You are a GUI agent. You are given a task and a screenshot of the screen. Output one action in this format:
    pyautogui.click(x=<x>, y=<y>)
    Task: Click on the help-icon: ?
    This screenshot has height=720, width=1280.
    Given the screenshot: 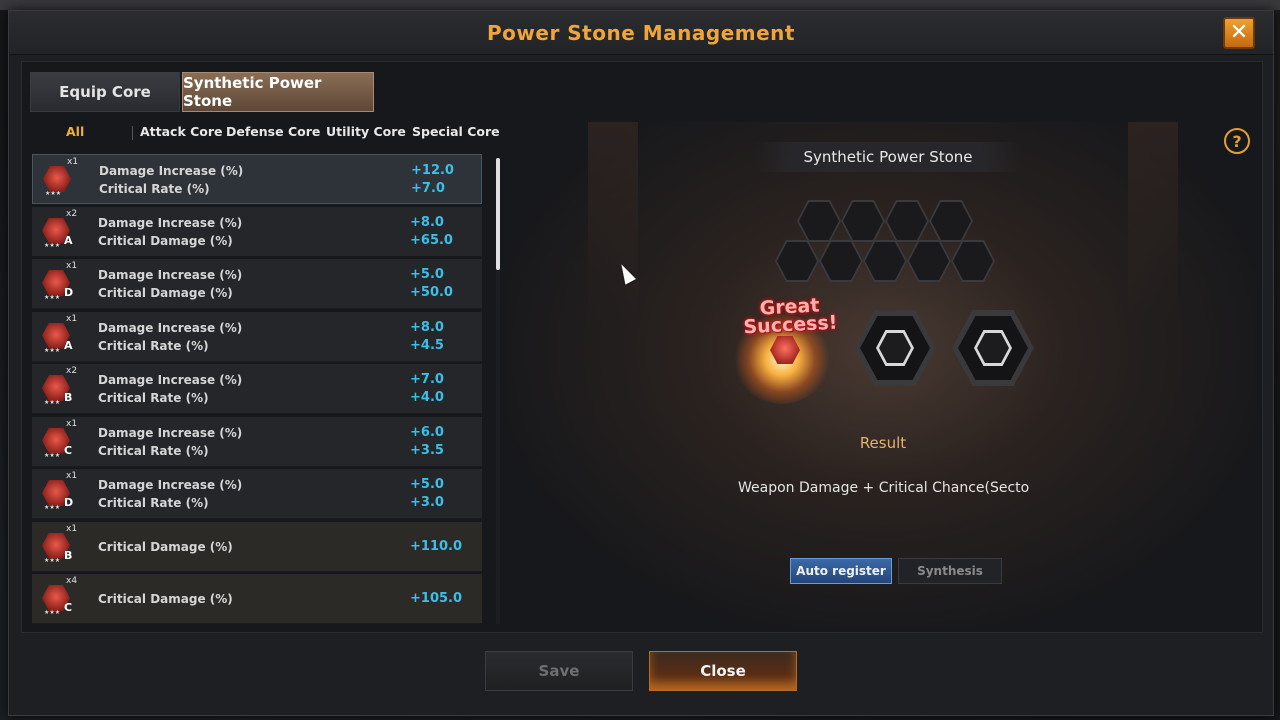 What is the action you would take?
    pyautogui.click(x=1237, y=141)
    